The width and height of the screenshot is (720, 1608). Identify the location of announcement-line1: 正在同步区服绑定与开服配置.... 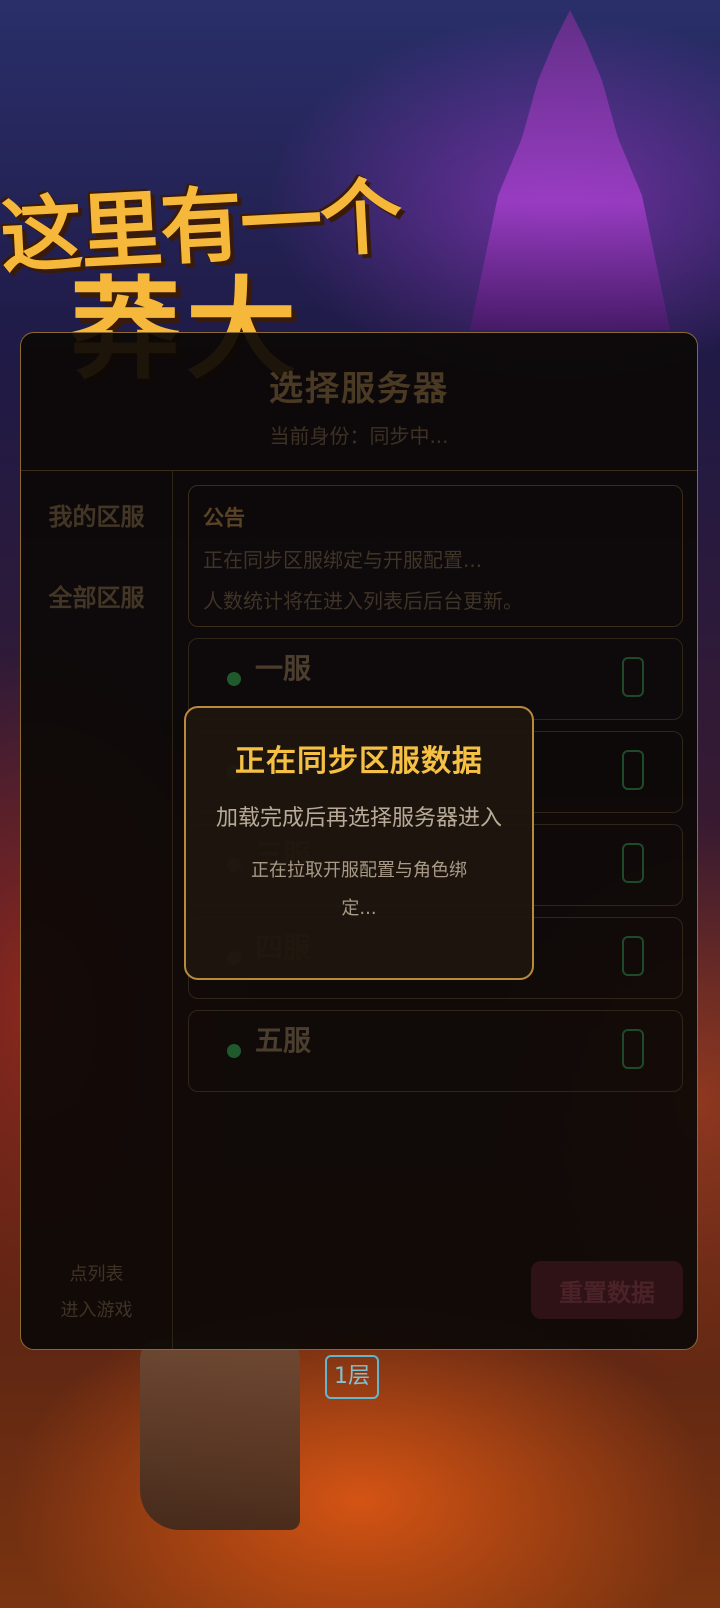
(343, 560).